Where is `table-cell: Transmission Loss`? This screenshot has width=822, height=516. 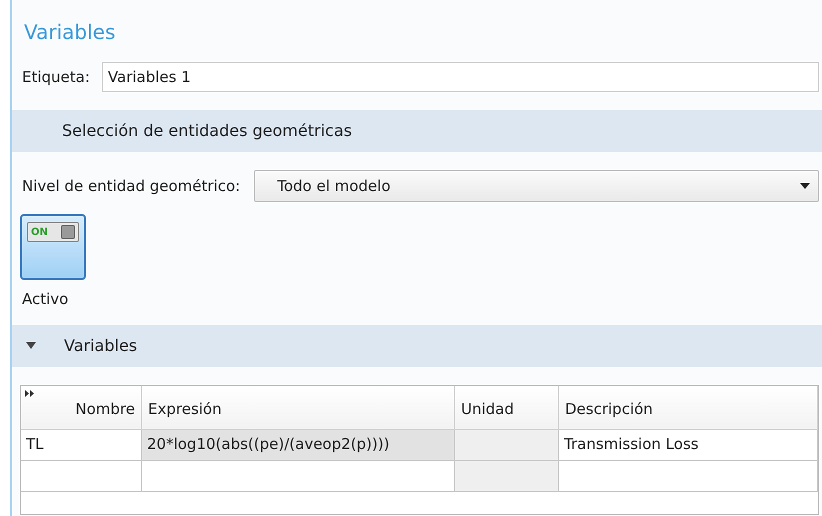
table-cell: Transmission Loss is located at coordinates (688, 445).